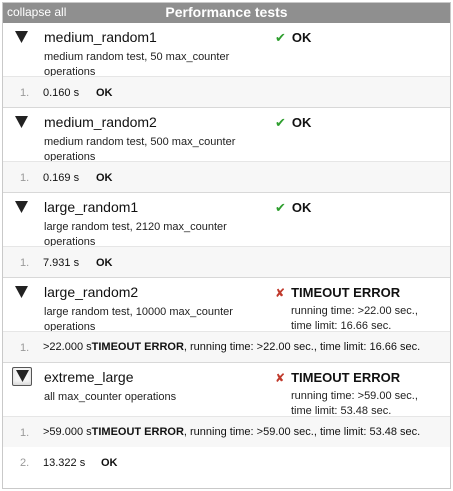 The width and height of the screenshot is (453, 491). Describe the element at coordinates (100, 122) in the screenshot. I see `test-name: medium_random2` at that location.